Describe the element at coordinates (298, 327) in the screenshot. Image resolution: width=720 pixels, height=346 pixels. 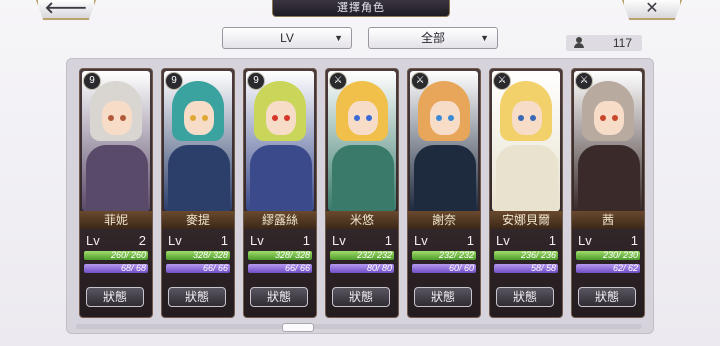
I see `scrollbar-thumb` at that location.